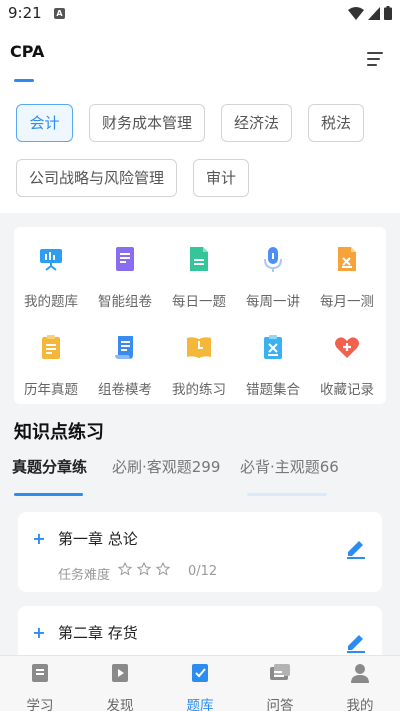 This screenshot has width=400, height=711. I want to click on nav-label: 发现, so click(120, 704).